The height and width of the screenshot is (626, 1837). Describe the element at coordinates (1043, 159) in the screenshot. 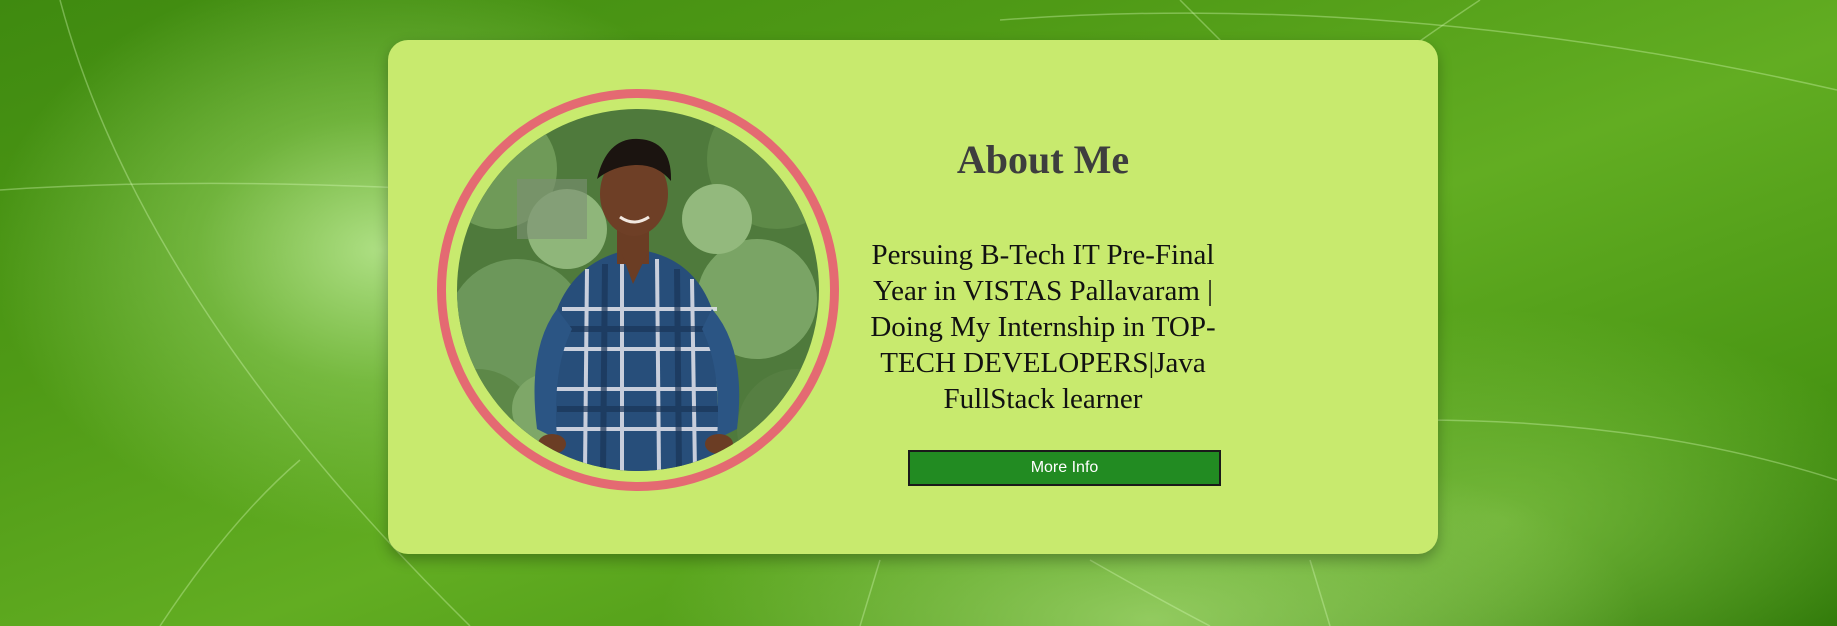

I see `about-title: About Me` at that location.